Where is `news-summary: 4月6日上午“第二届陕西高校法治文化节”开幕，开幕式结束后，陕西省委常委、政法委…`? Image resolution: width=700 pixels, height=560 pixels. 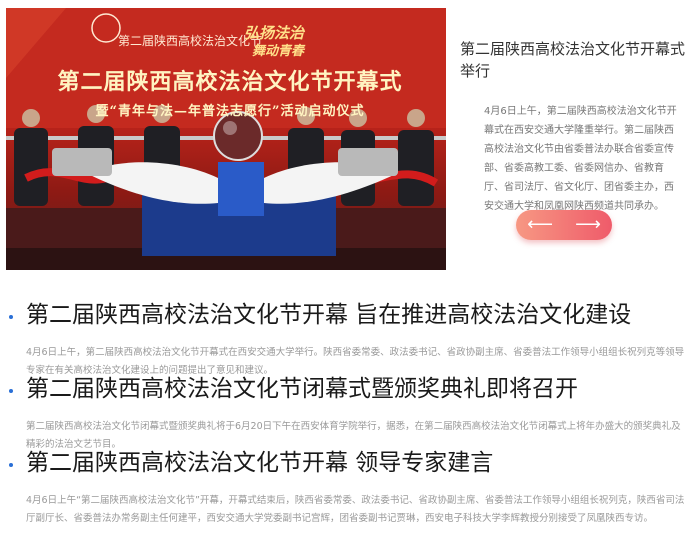
news-summary: 4月6日上午“第二届陕西高校法治文化节”开幕，开幕式结束后，陕西省委常委、政法委… is located at coordinates (355, 509).